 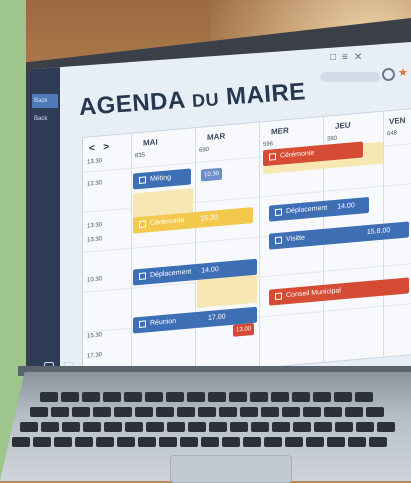 I want to click on event-label: Réunion, so click(x=163, y=322).